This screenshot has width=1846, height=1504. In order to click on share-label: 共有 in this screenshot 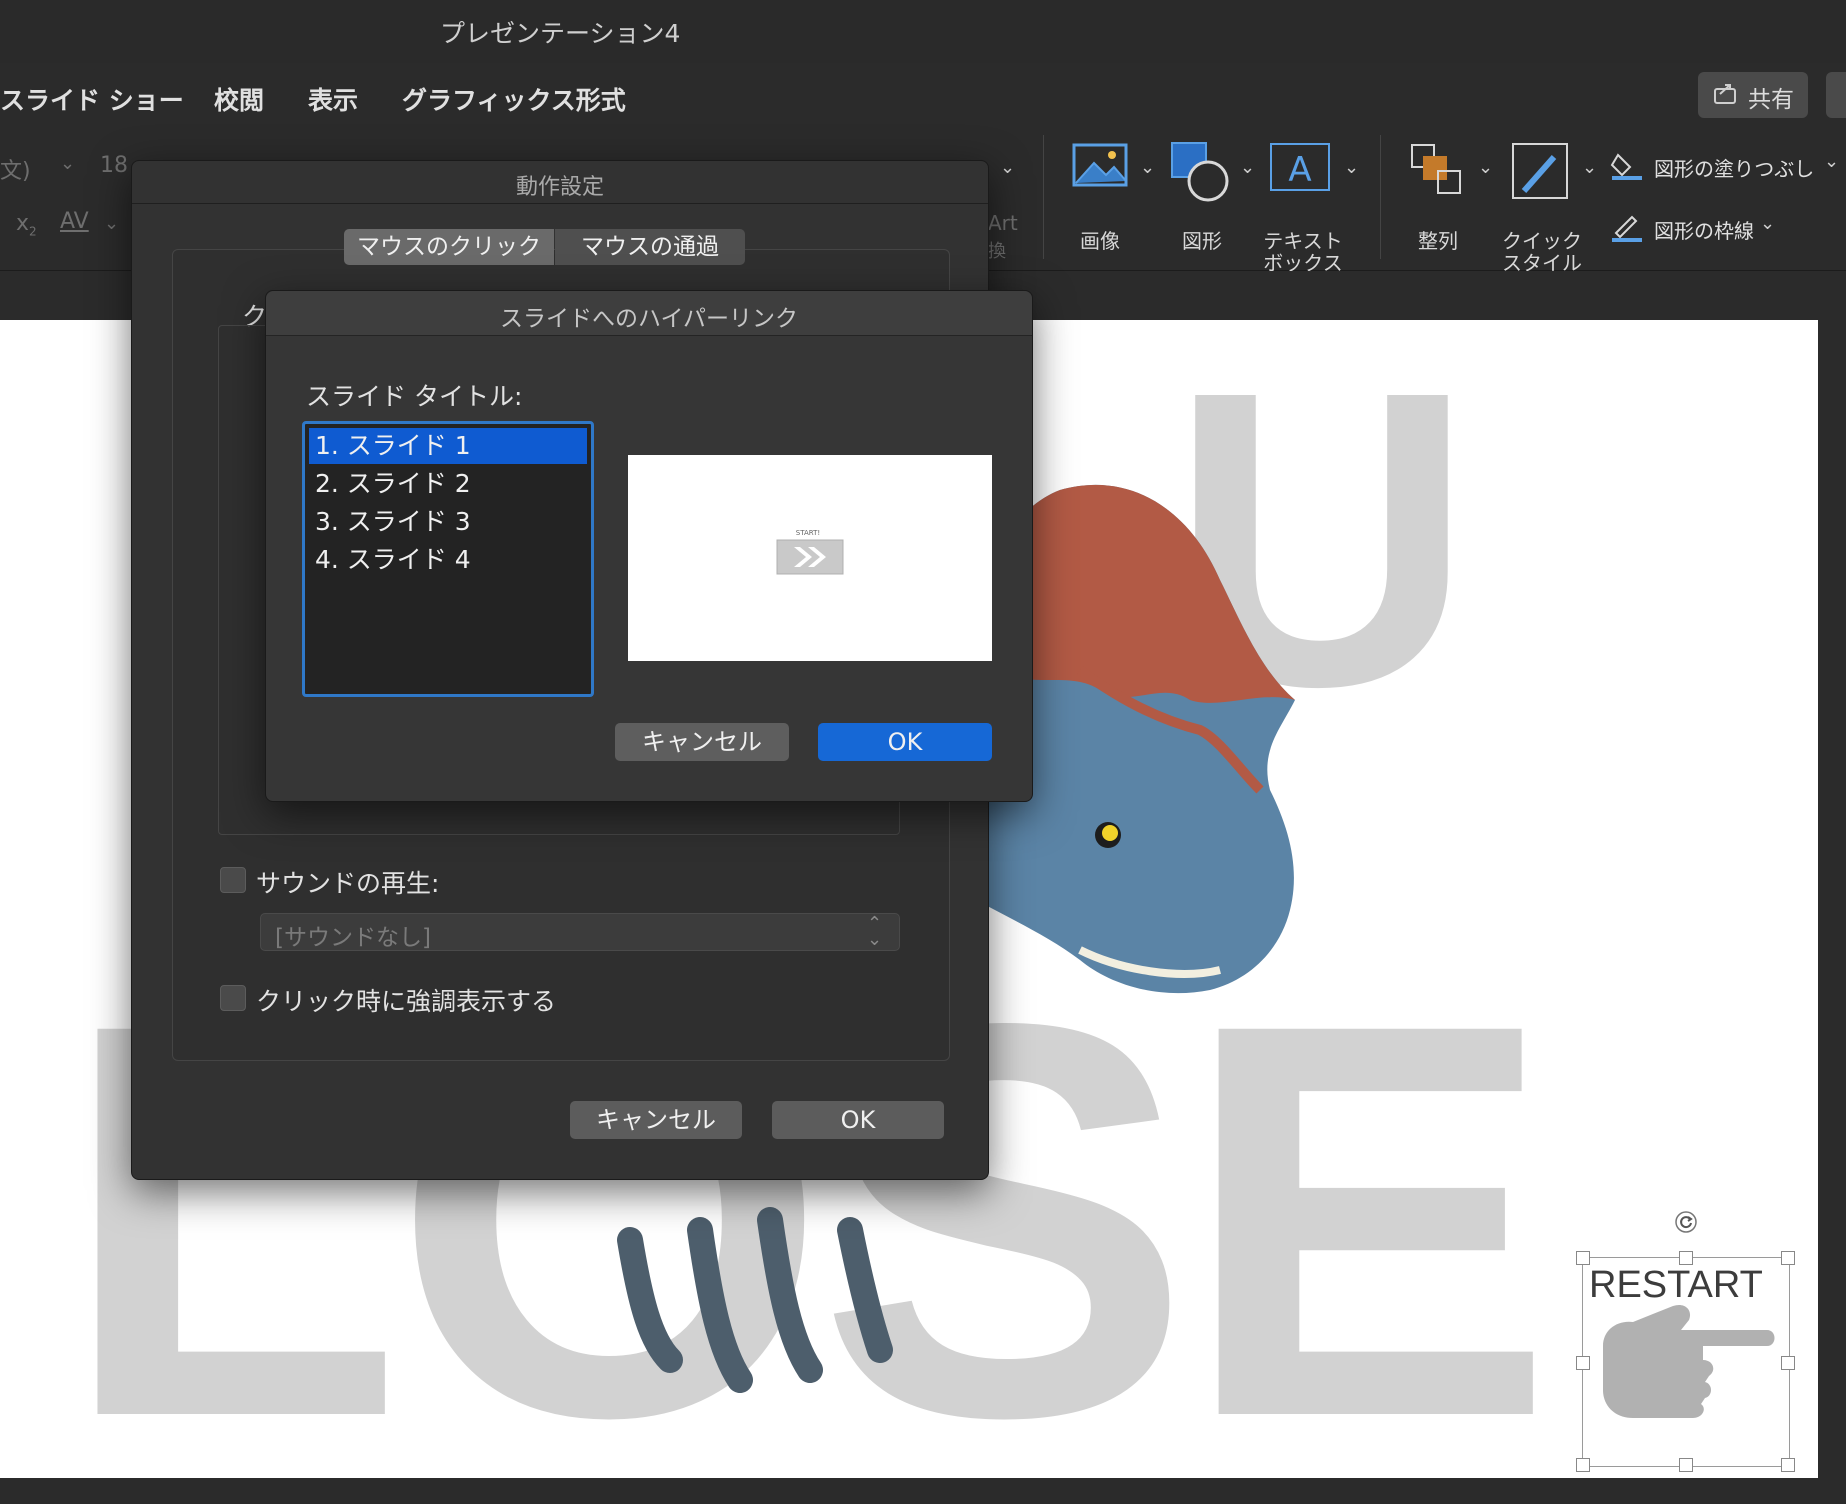, I will do `click(1771, 100)`.